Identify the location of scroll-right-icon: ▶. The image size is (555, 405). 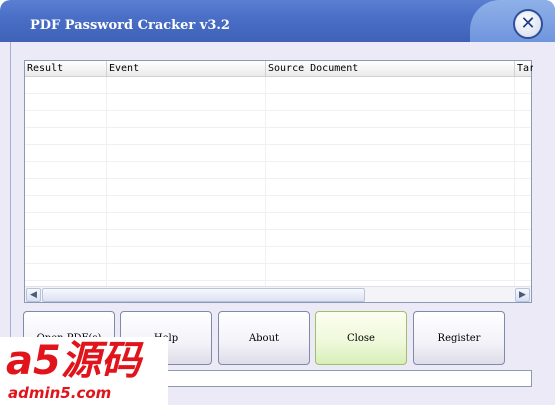
(522, 295).